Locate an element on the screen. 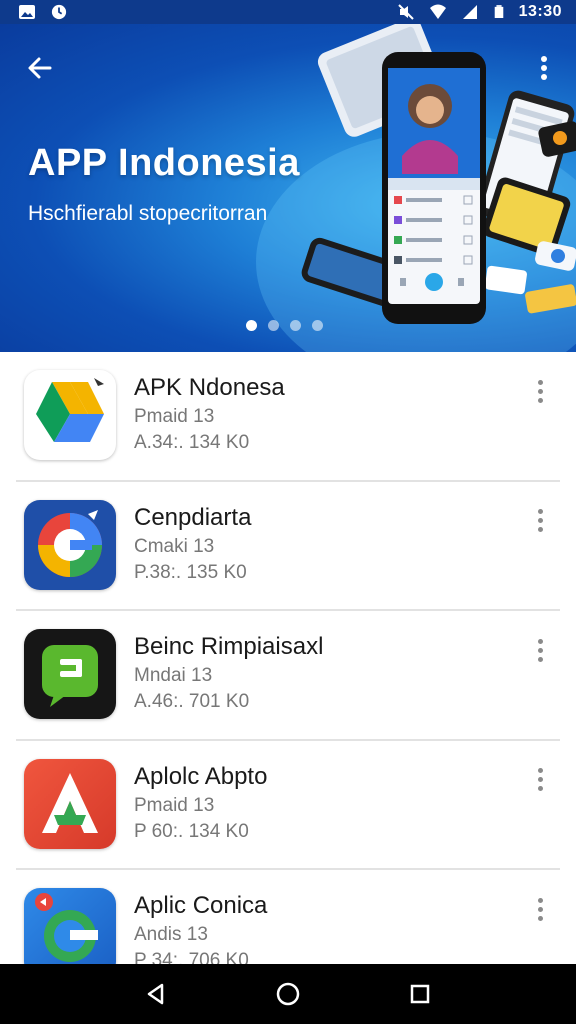 This screenshot has width=576, height=1024. system-nav-bar is located at coordinates (288, 994).